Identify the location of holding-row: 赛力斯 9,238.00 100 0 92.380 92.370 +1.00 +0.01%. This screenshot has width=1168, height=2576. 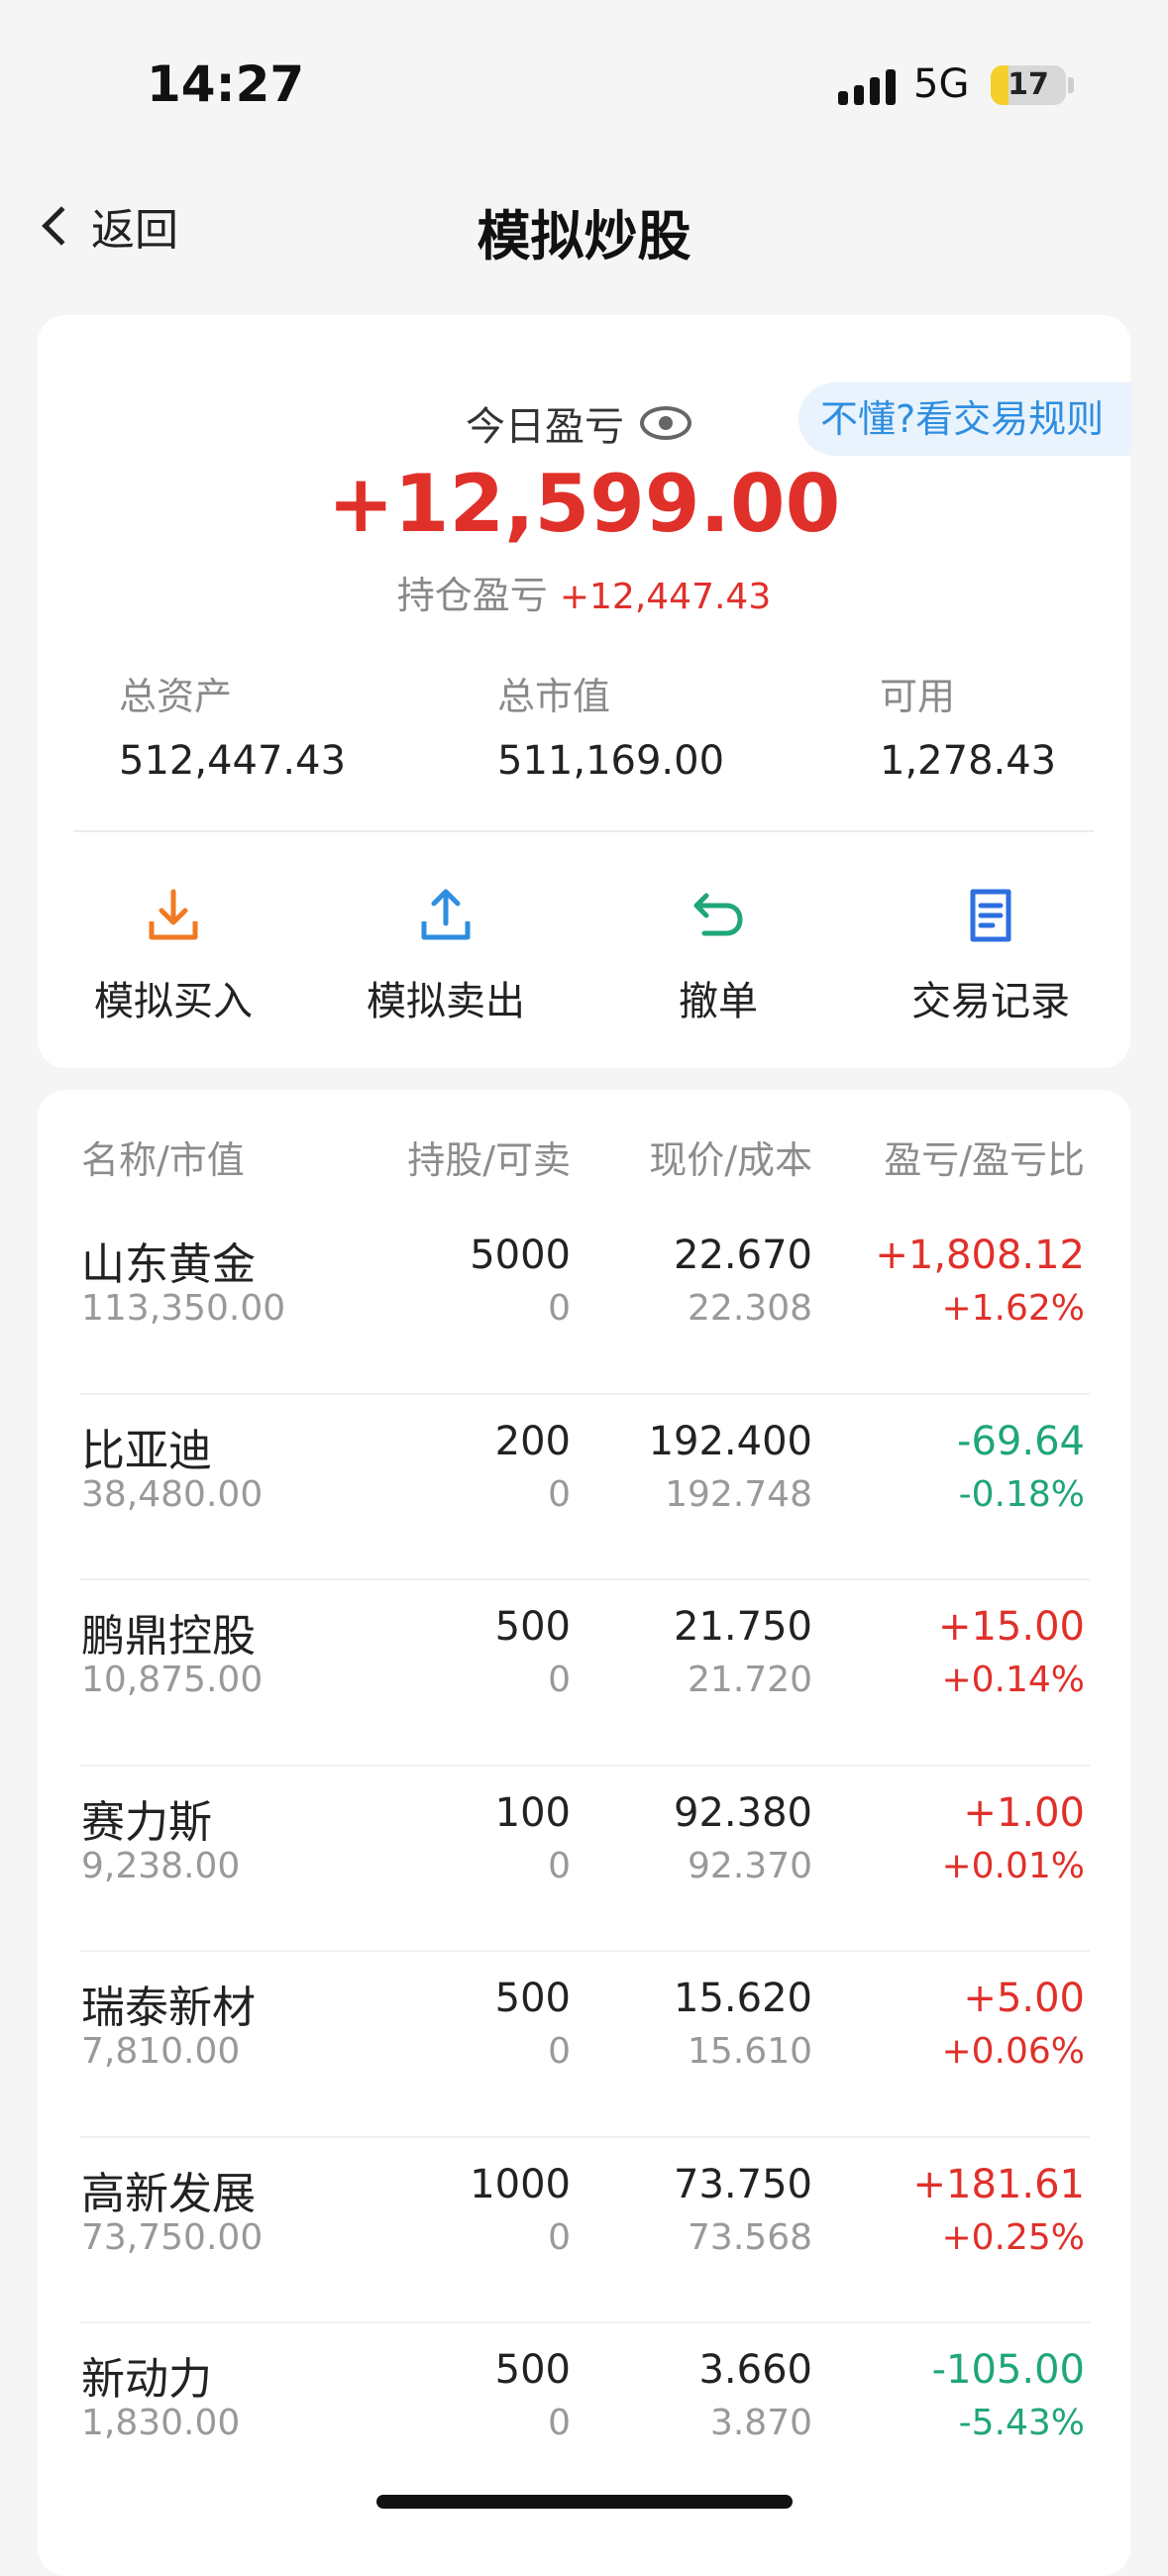
(584, 1860).